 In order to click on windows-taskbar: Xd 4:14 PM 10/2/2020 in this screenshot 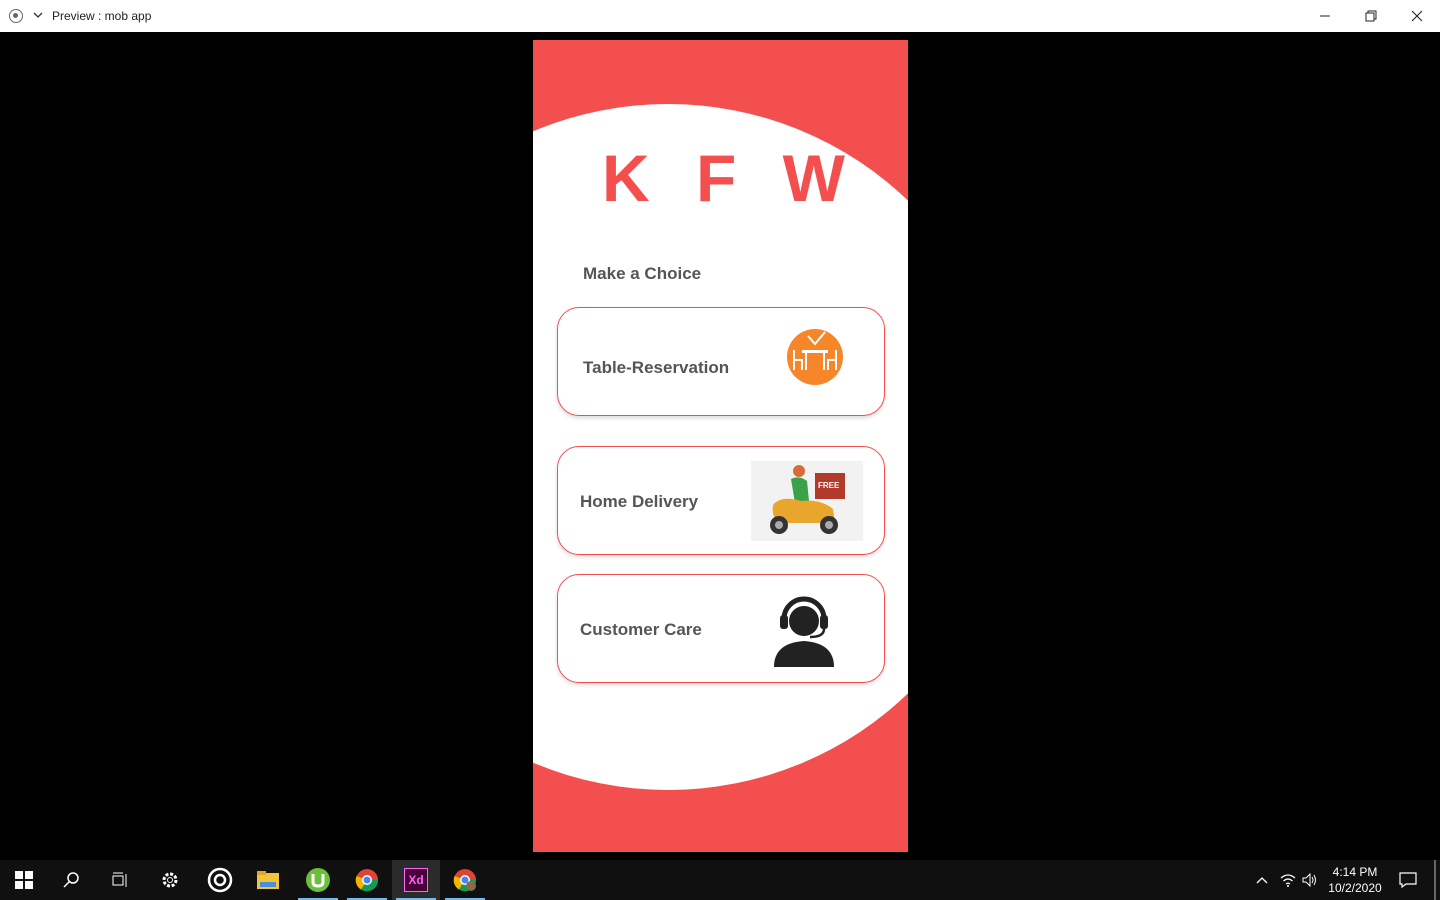, I will do `click(720, 880)`.